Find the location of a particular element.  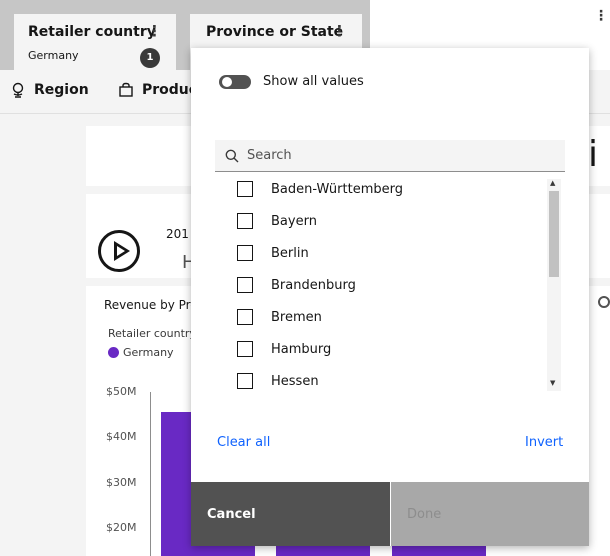

filter-chip-title: Retailer country is located at coordinates (92, 32).